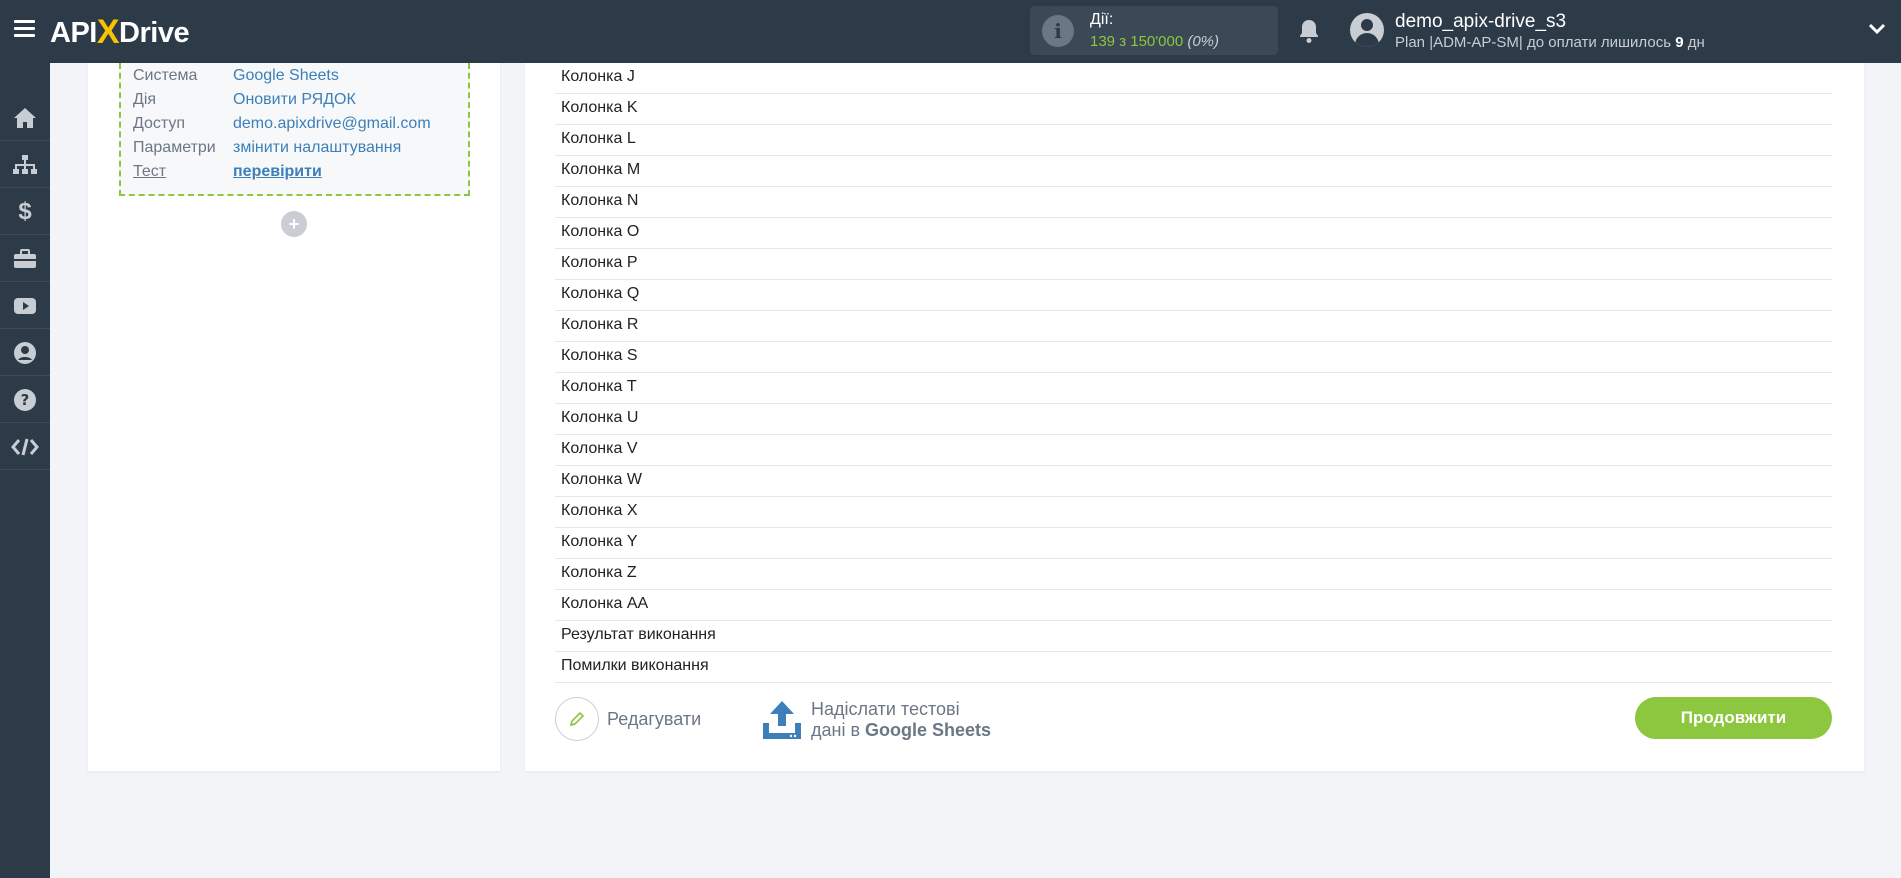 Image resolution: width=1901 pixels, height=878 pixels. I want to click on code-icon, so click(25, 446).